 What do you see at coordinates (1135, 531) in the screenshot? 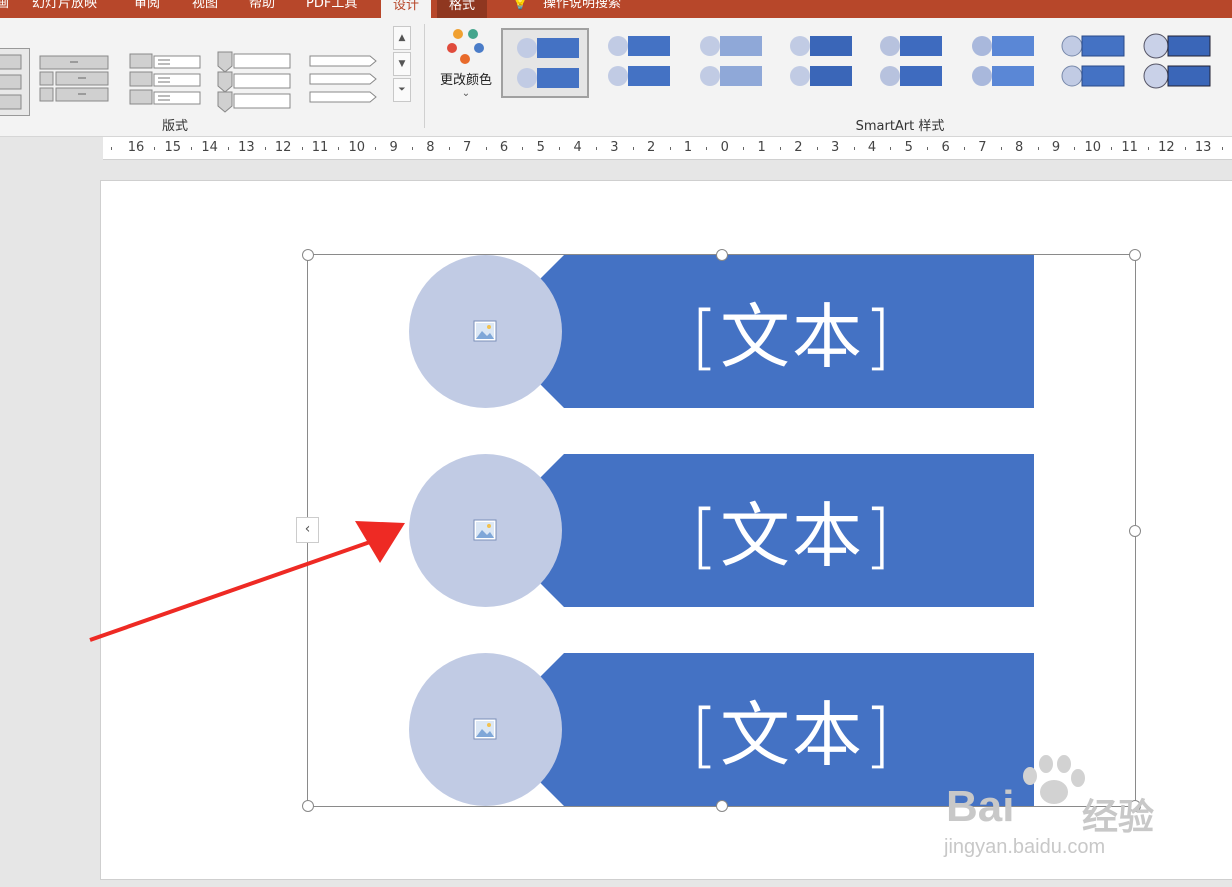
I see `resize-handle-right` at bounding box center [1135, 531].